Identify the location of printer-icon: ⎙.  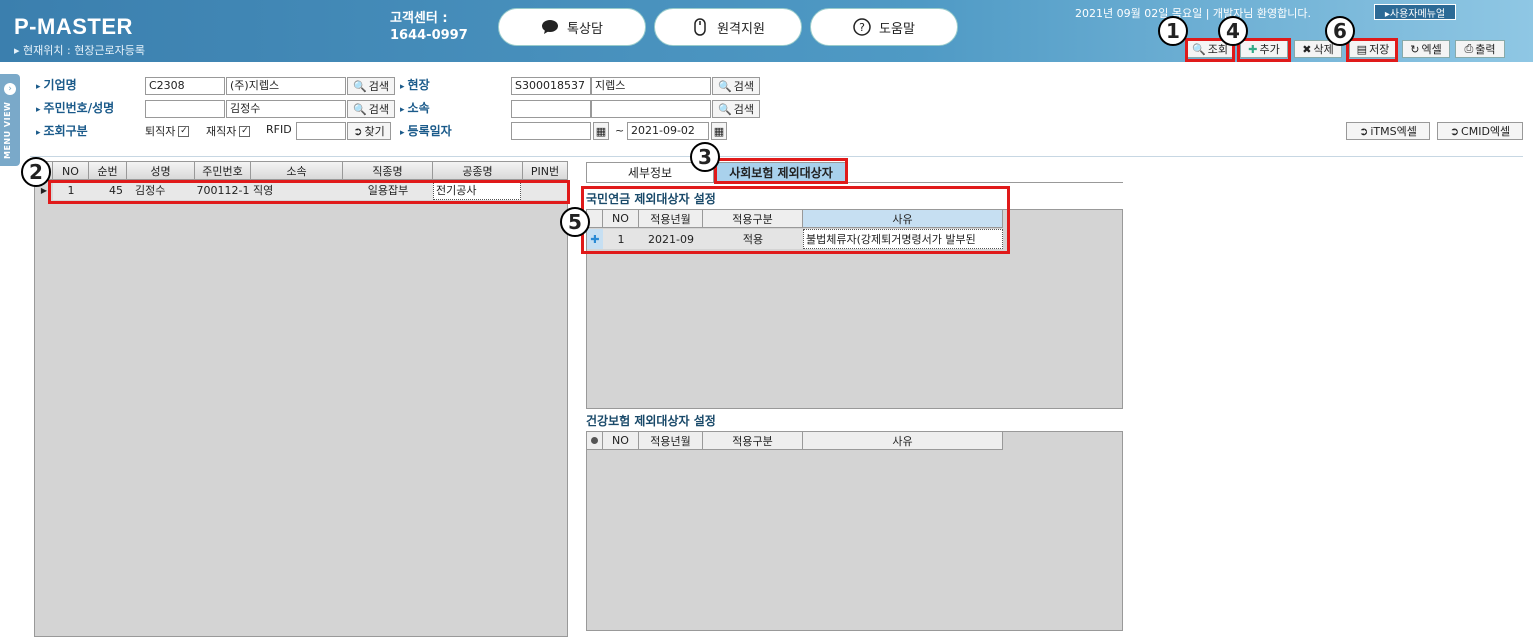
(1469, 48).